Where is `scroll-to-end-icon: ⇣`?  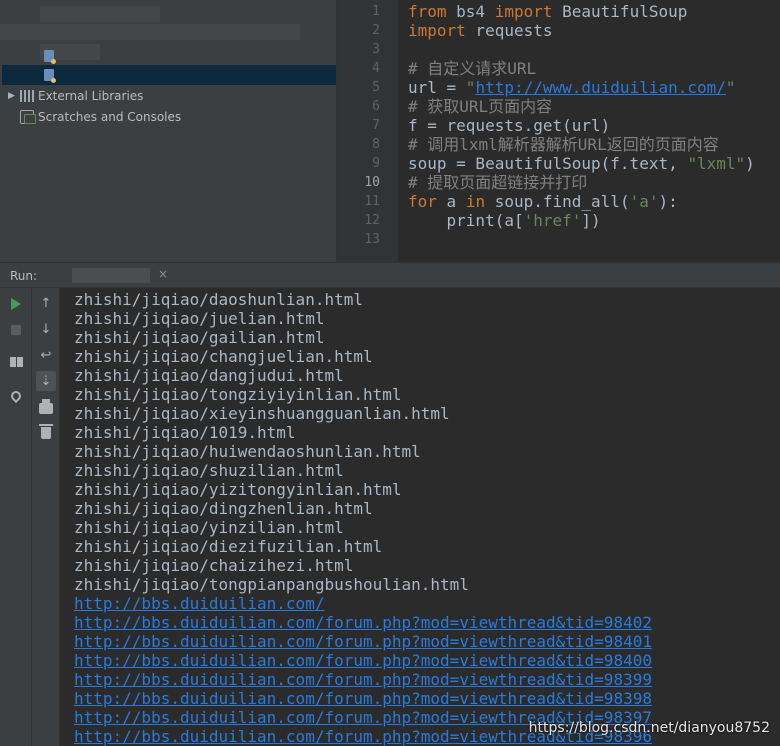 scroll-to-end-icon: ⇣ is located at coordinates (46, 381).